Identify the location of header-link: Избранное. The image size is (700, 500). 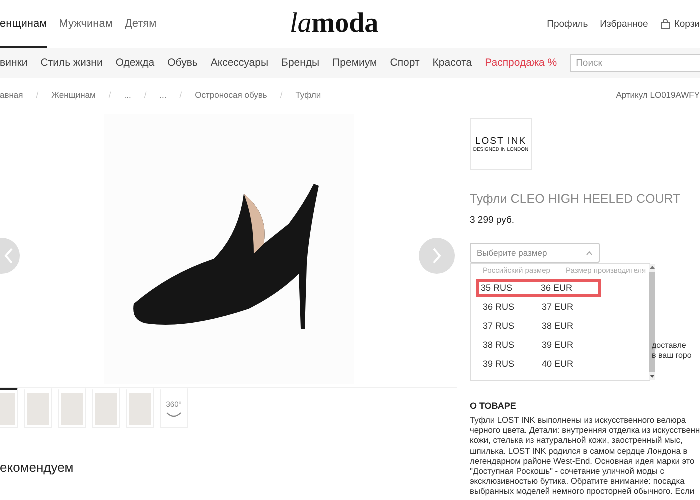
(624, 24).